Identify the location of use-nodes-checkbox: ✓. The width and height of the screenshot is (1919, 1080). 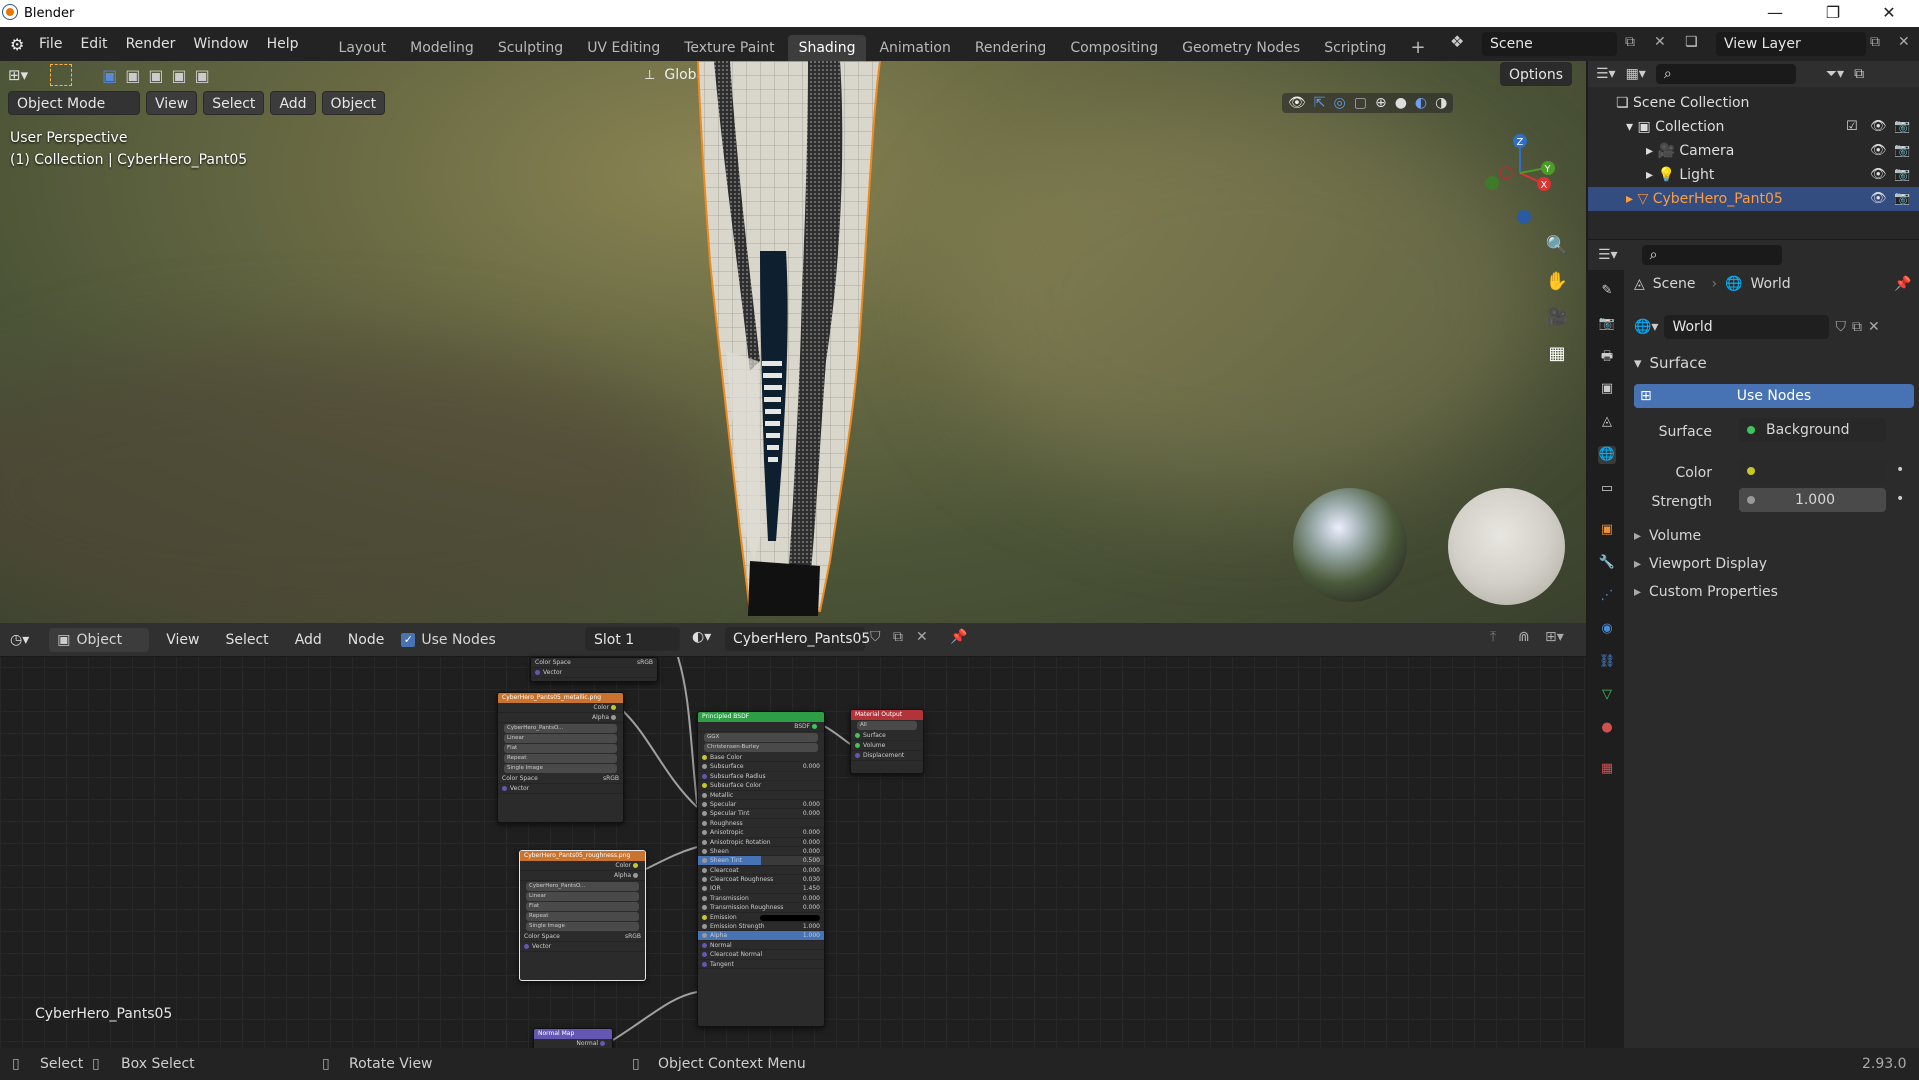
(408, 639).